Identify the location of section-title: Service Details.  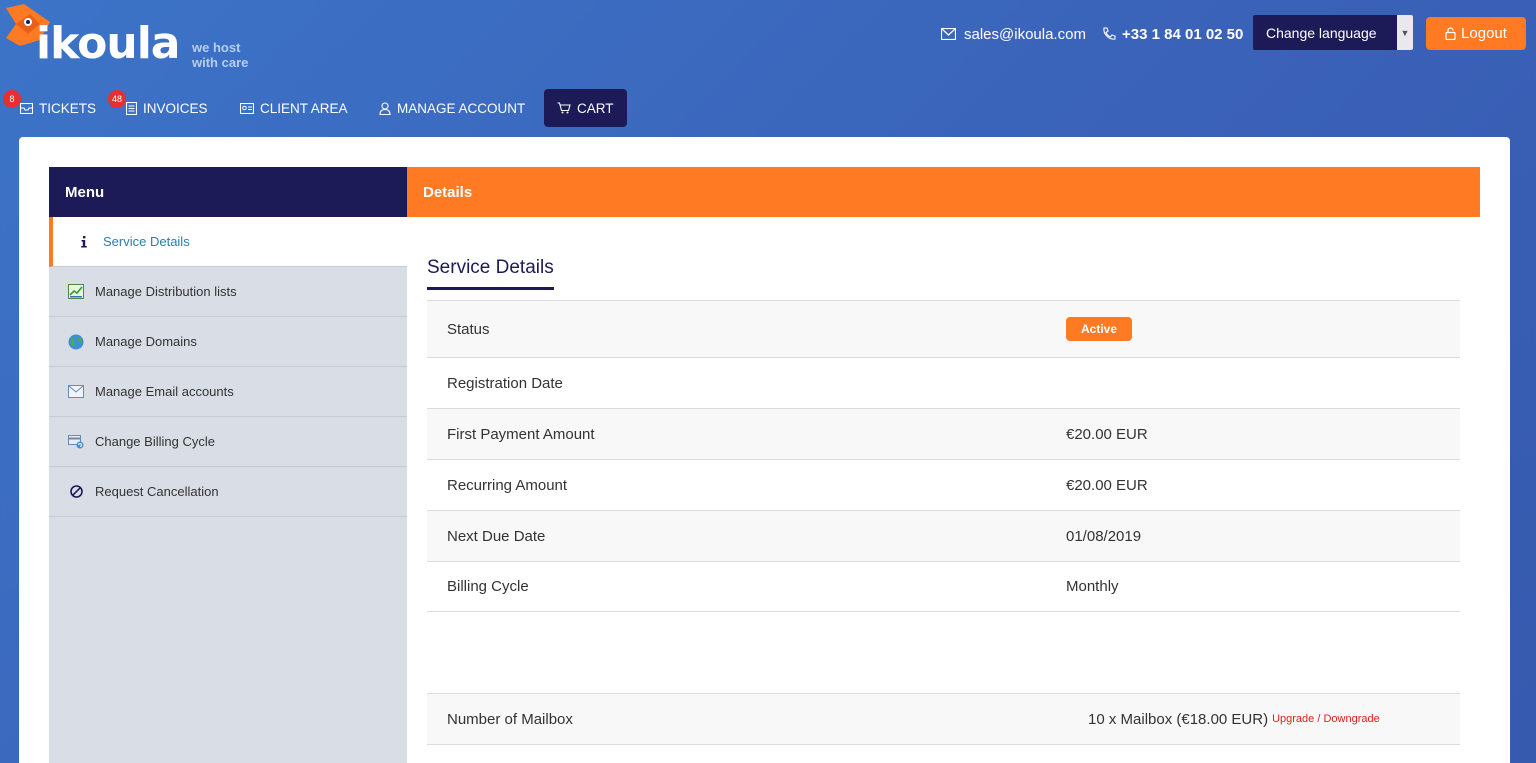
(490, 273).